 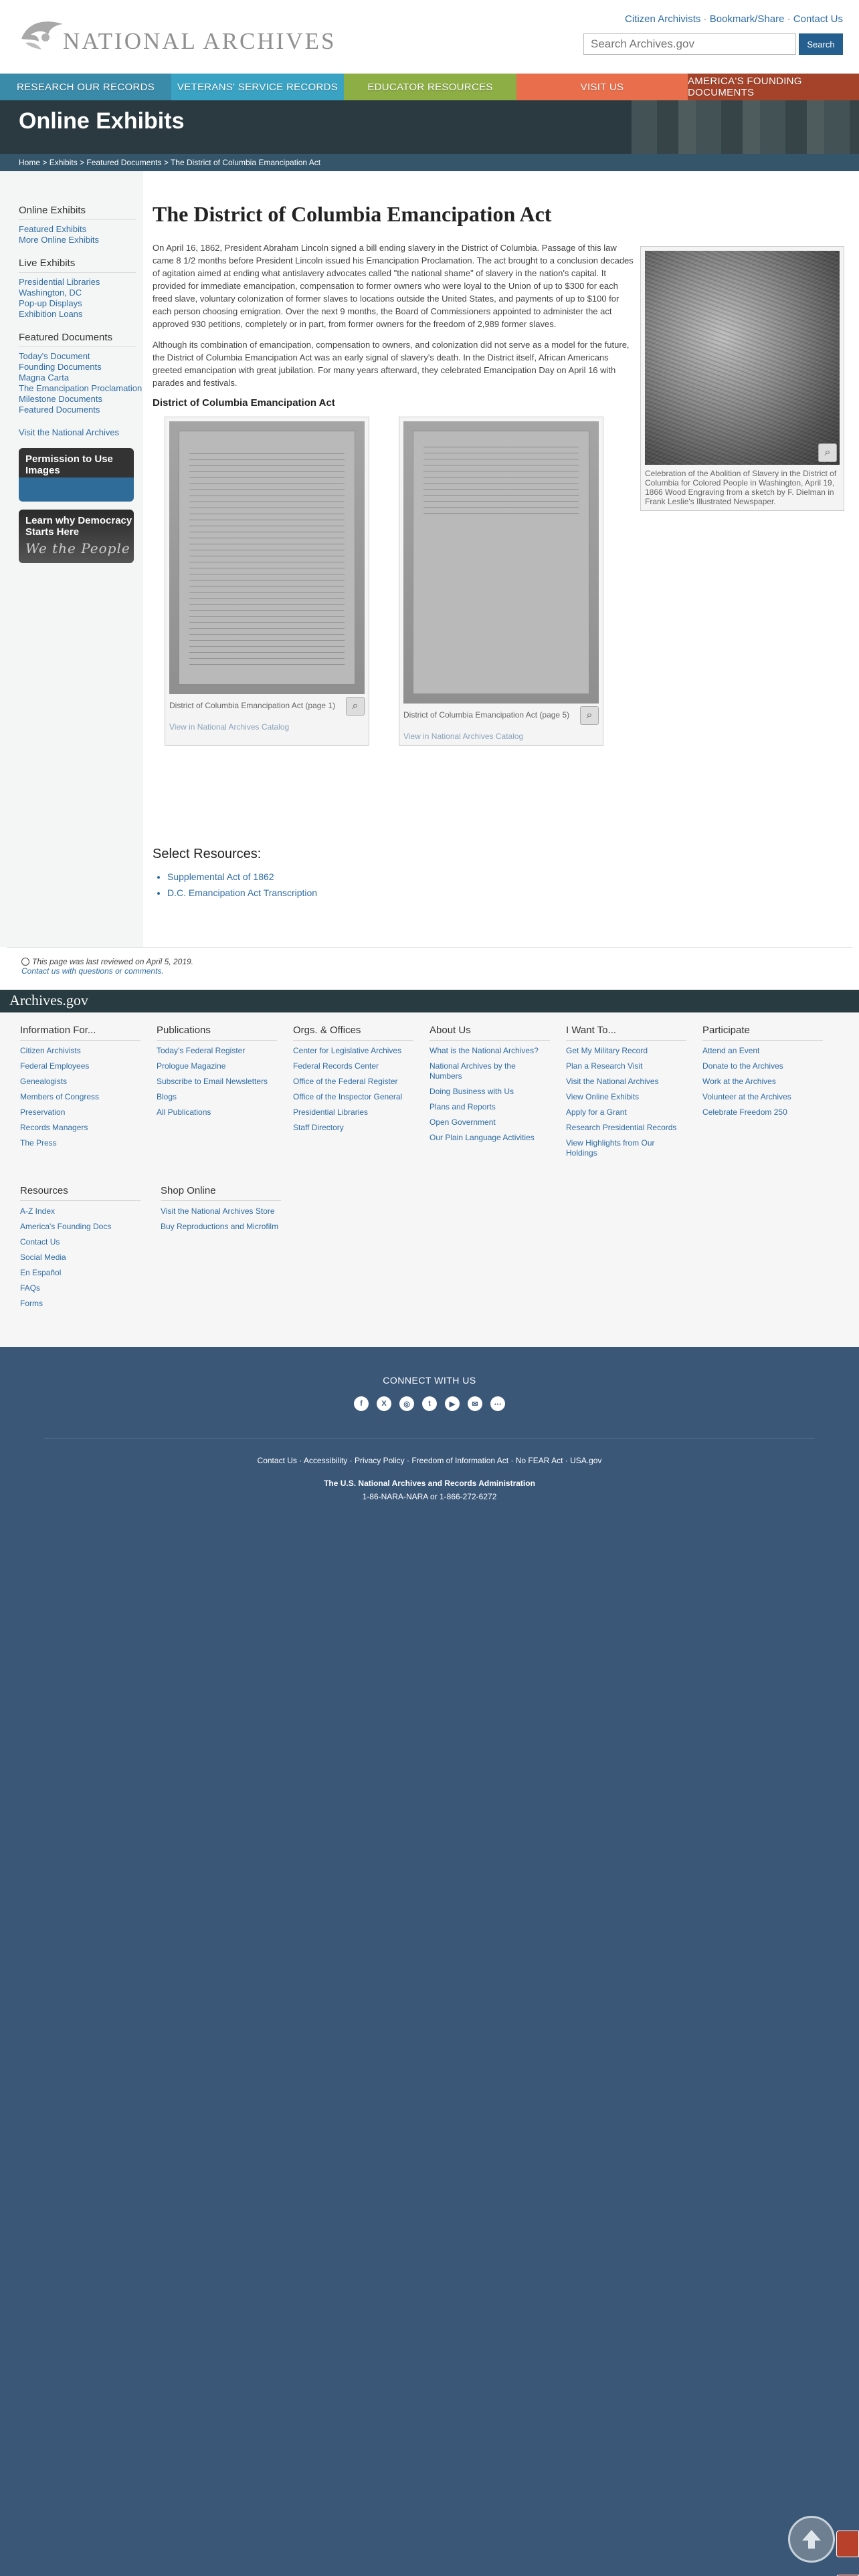 I want to click on footer-link: Attend an Event, so click(x=730, y=1050).